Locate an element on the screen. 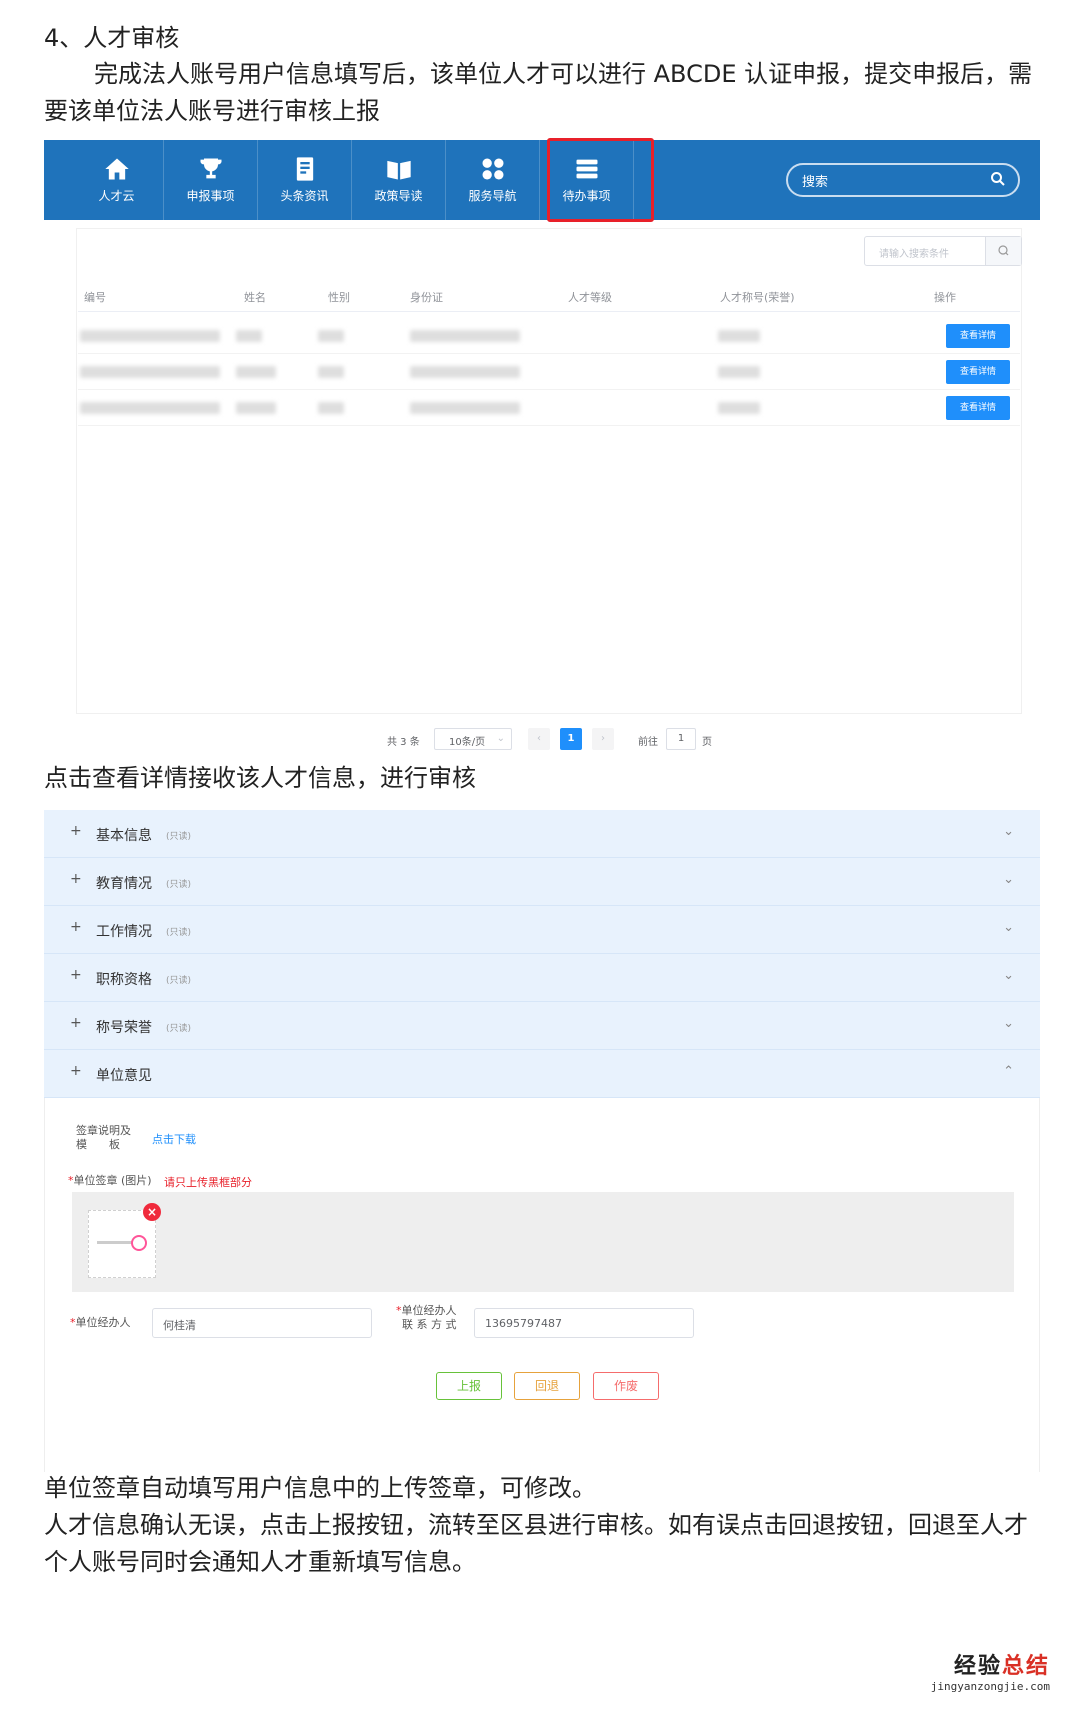 This screenshot has width=1080, height=1710. table-search-button is located at coordinates (1003, 251).